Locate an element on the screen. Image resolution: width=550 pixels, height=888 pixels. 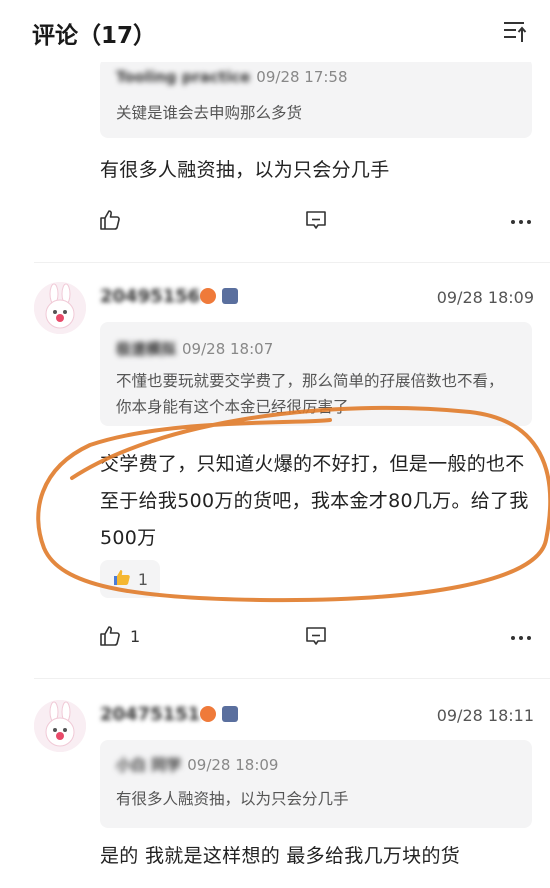
quoted-time: 09/28 18:07 is located at coordinates (228, 348).